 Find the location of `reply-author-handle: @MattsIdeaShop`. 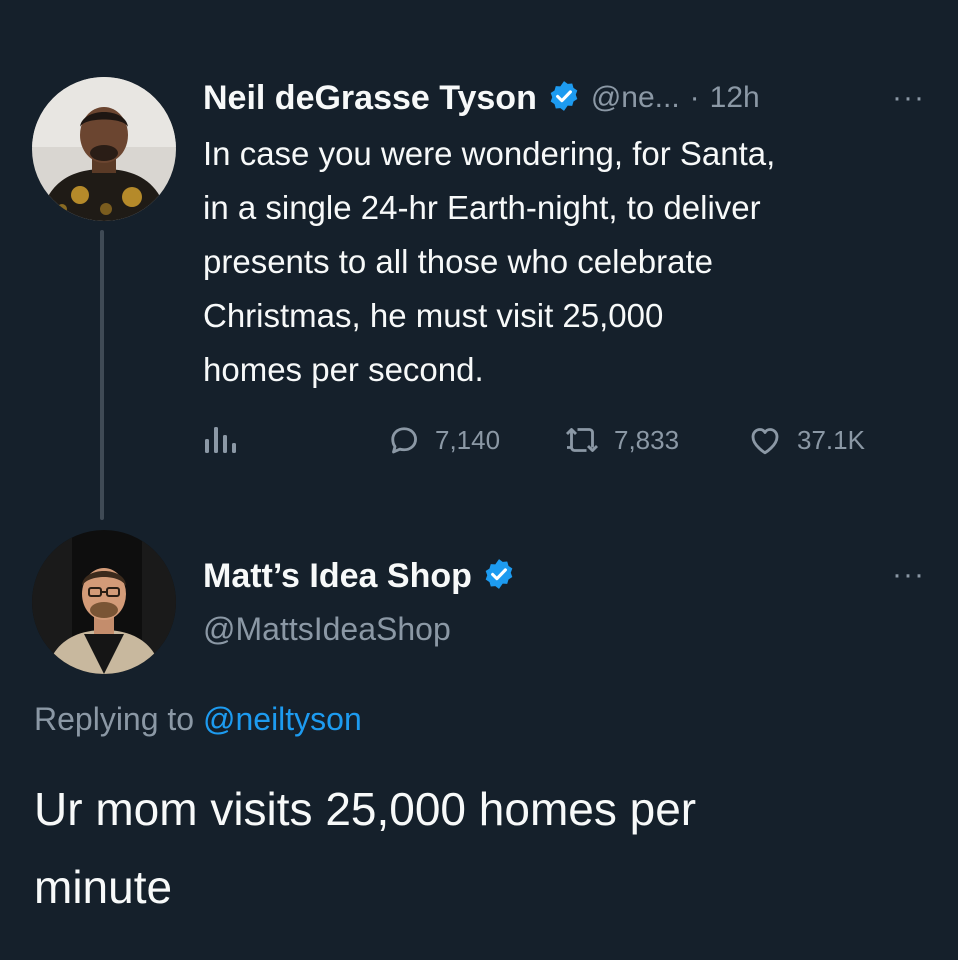

reply-author-handle: @MattsIdeaShop is located at coordinates (327, 629).